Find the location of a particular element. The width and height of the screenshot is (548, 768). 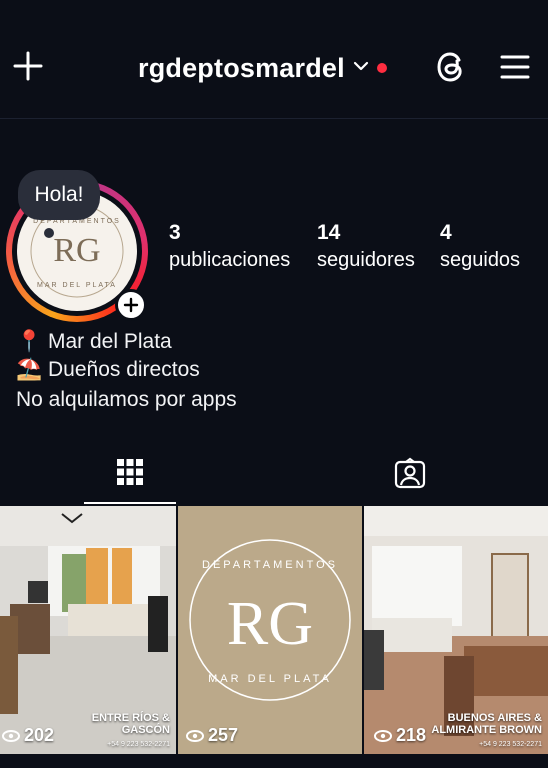

bio-text: No alquilamos por apps is located at coordinates (126, 399).